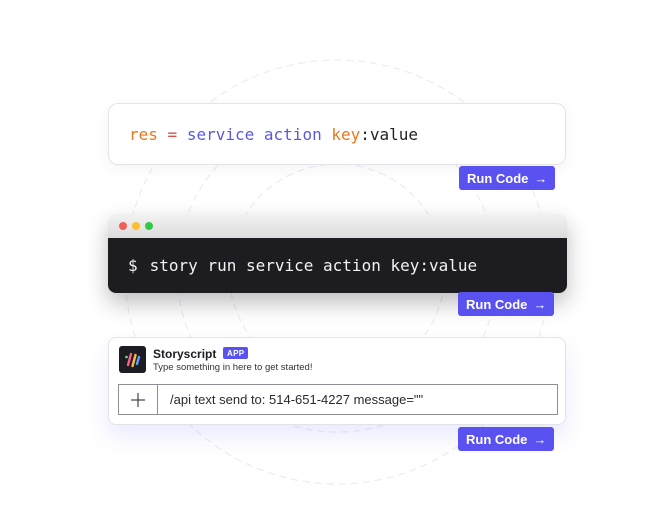 The width and height of the screenshot is (645, 520). Describe the element at coordinates (236, 353) in the screenshot. I see `app-badge: APP` at that location.